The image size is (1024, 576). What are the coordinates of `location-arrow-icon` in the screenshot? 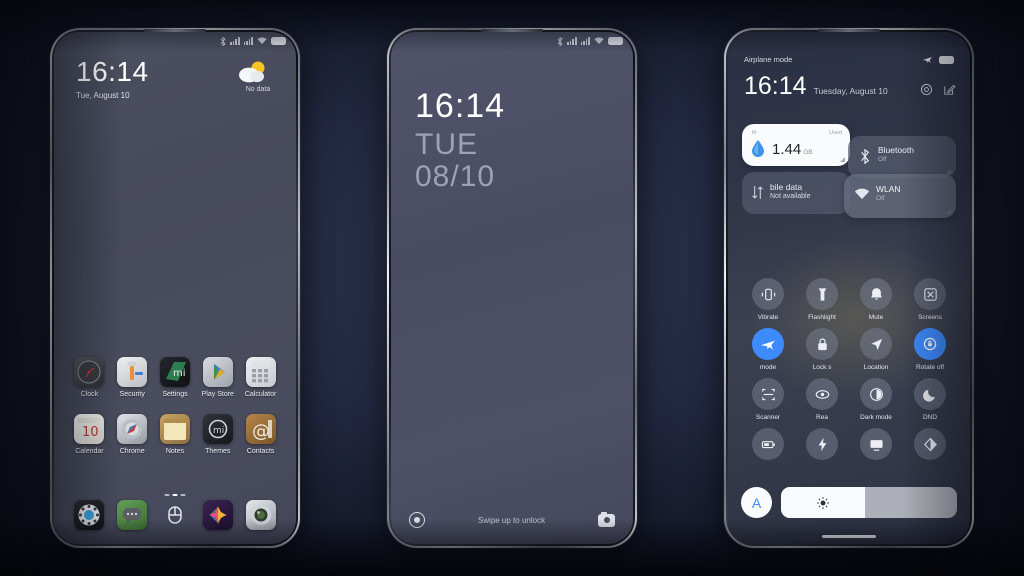 It's located at (876, 344).